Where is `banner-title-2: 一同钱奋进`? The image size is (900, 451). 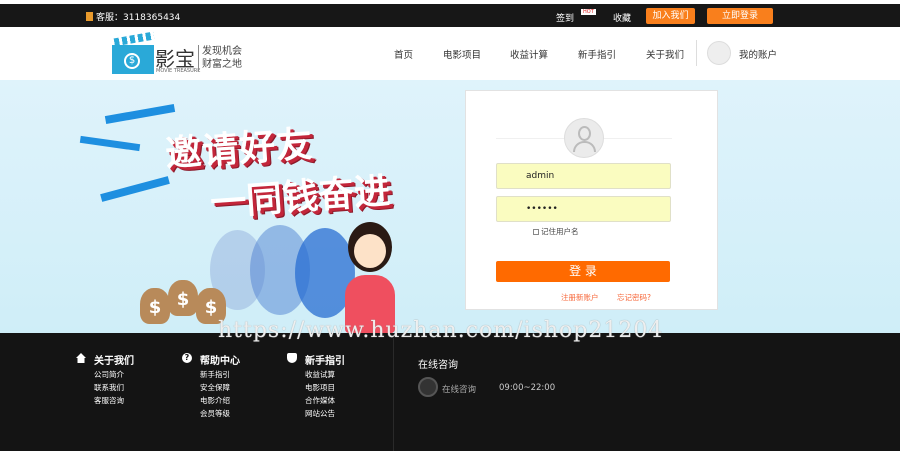 banner-title-2: 一同钱奋进 is located at coordinates (300, 197).